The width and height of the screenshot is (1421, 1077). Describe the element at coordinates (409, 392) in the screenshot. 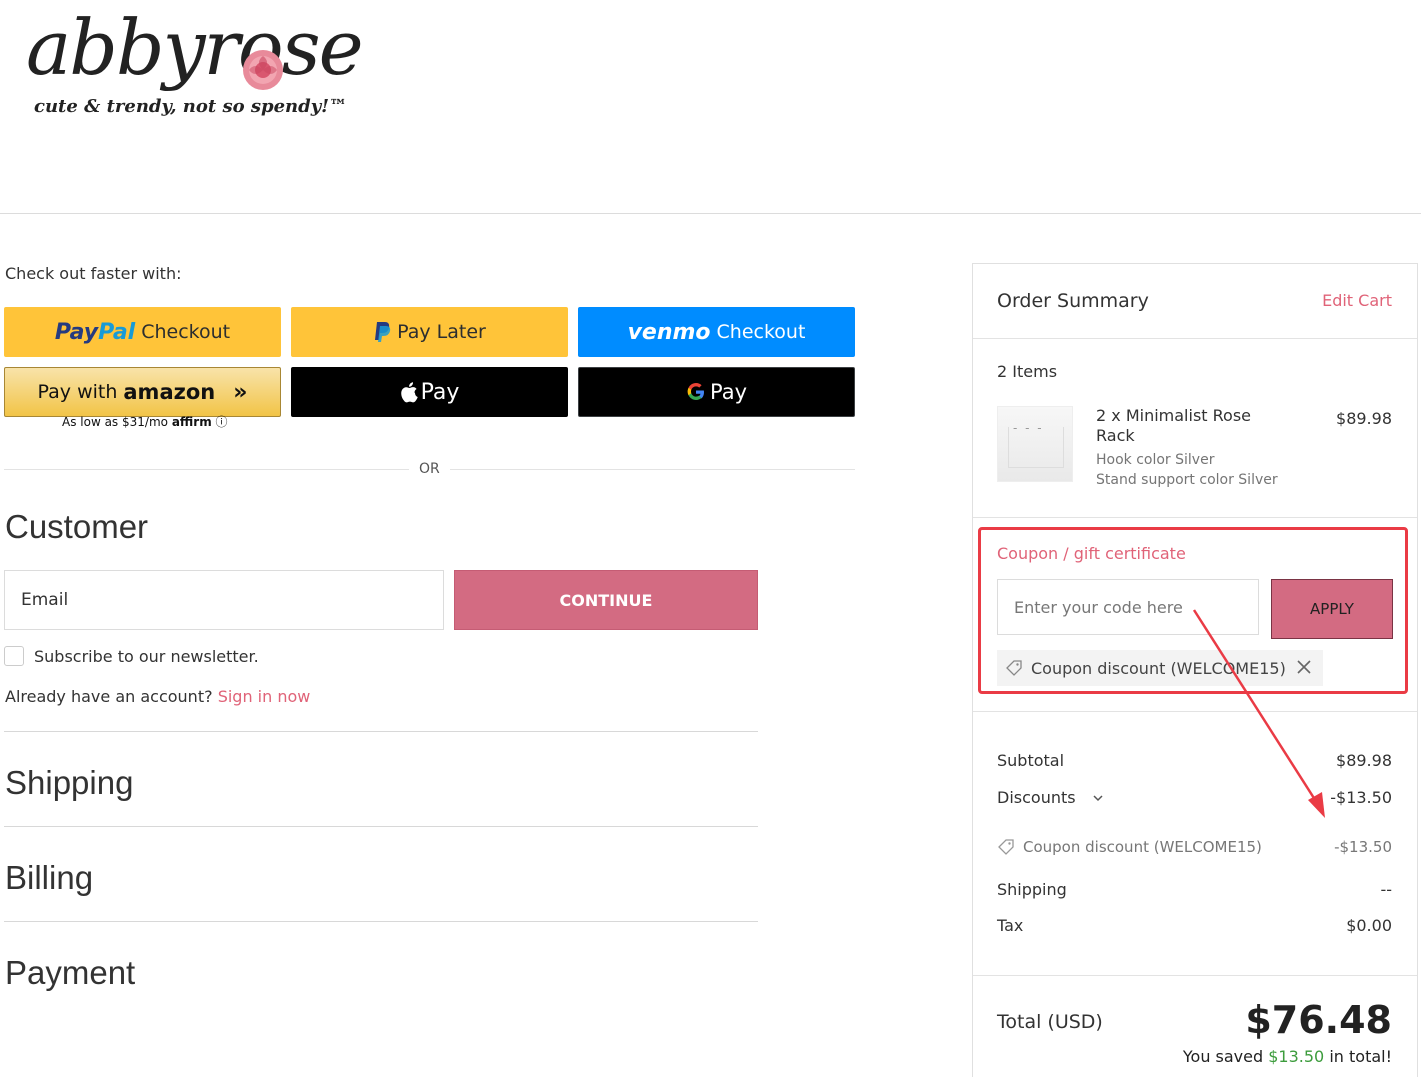

I see `apple-icon` at that location.